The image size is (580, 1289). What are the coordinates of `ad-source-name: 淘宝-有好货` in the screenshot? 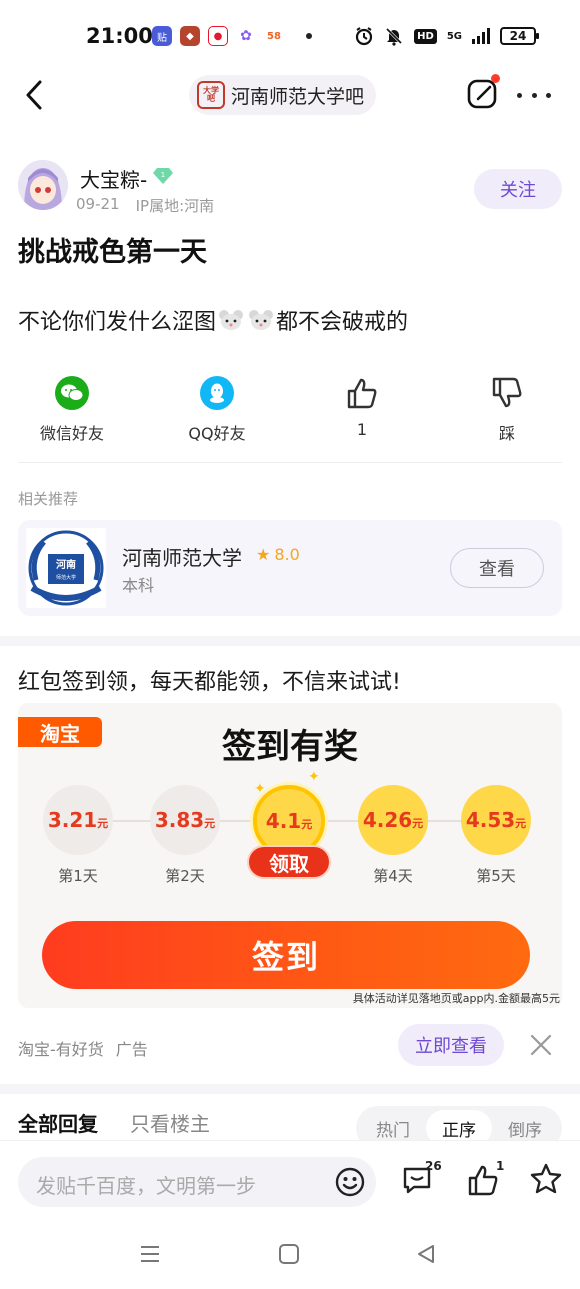 It's located at (61, 1049).